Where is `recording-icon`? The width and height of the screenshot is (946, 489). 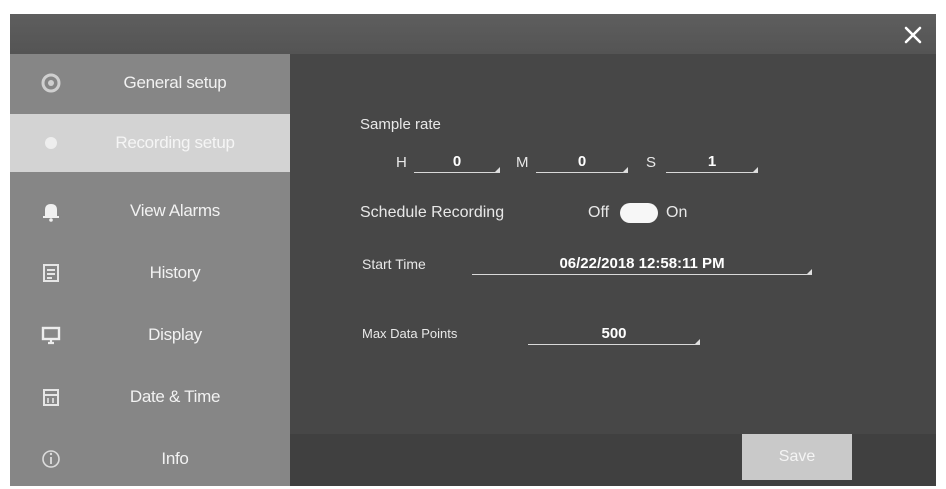
recording-icon is located at coordinates (51, 143).